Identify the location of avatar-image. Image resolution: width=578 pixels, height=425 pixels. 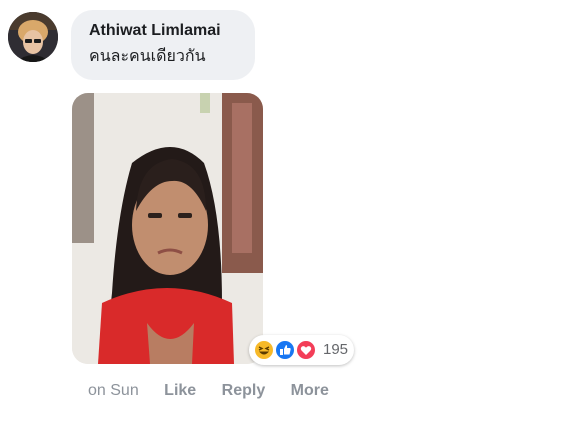
(33, 37).